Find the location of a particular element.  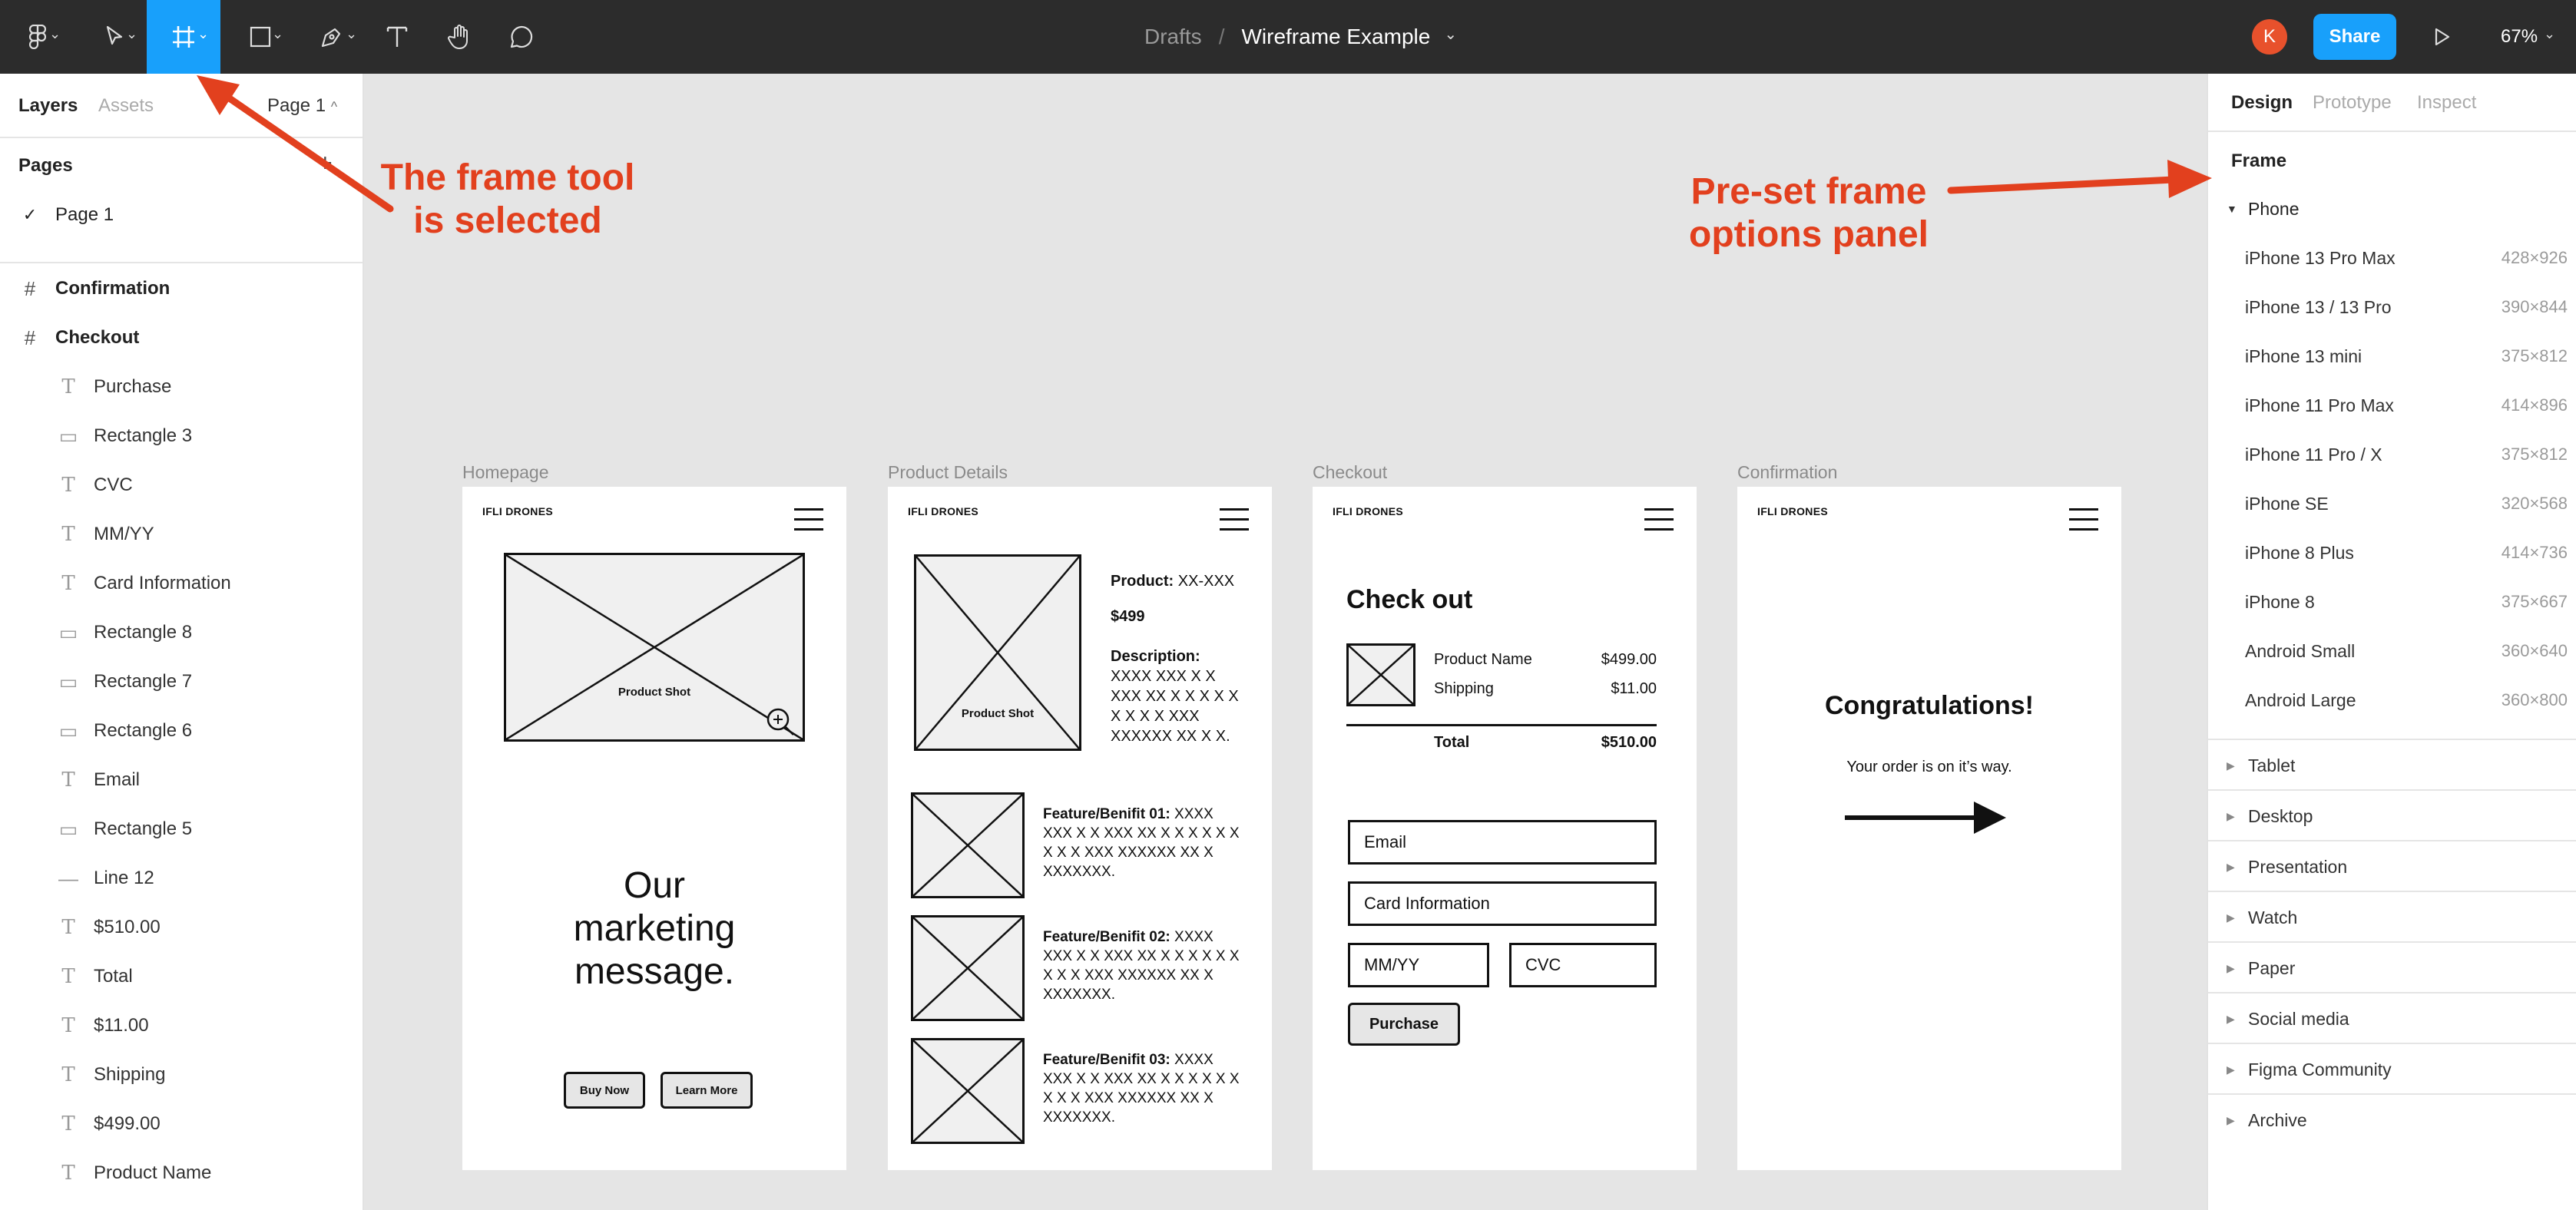

frame-category: ▶ Presentation is located at coordinates (2392, 866).